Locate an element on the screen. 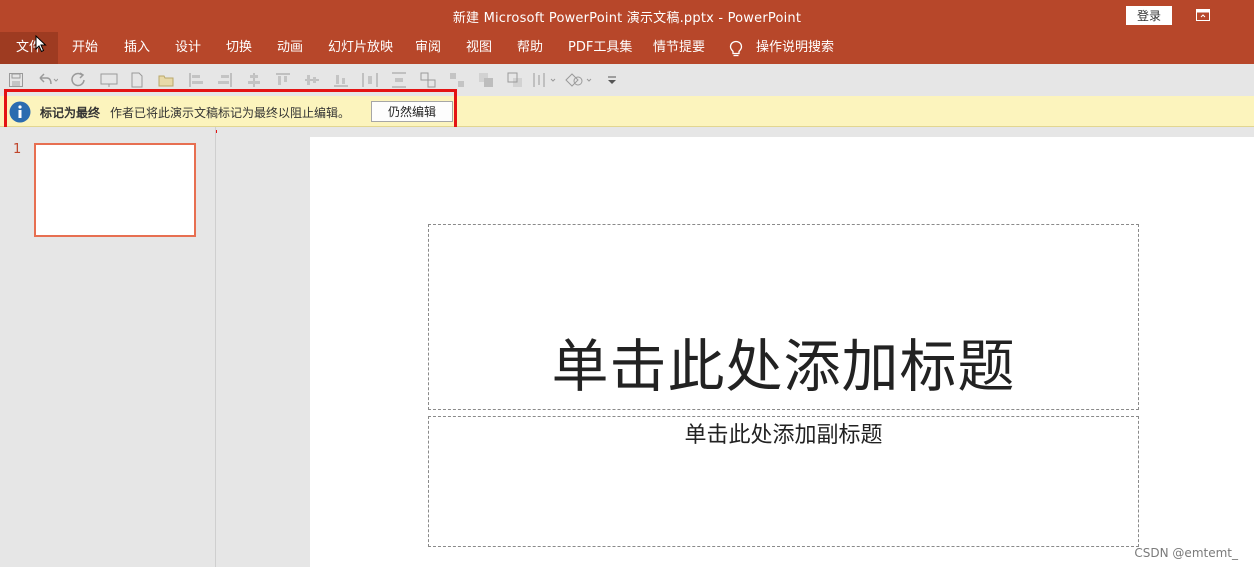  align-dropdown-icon is located at coordinates (545, 80).